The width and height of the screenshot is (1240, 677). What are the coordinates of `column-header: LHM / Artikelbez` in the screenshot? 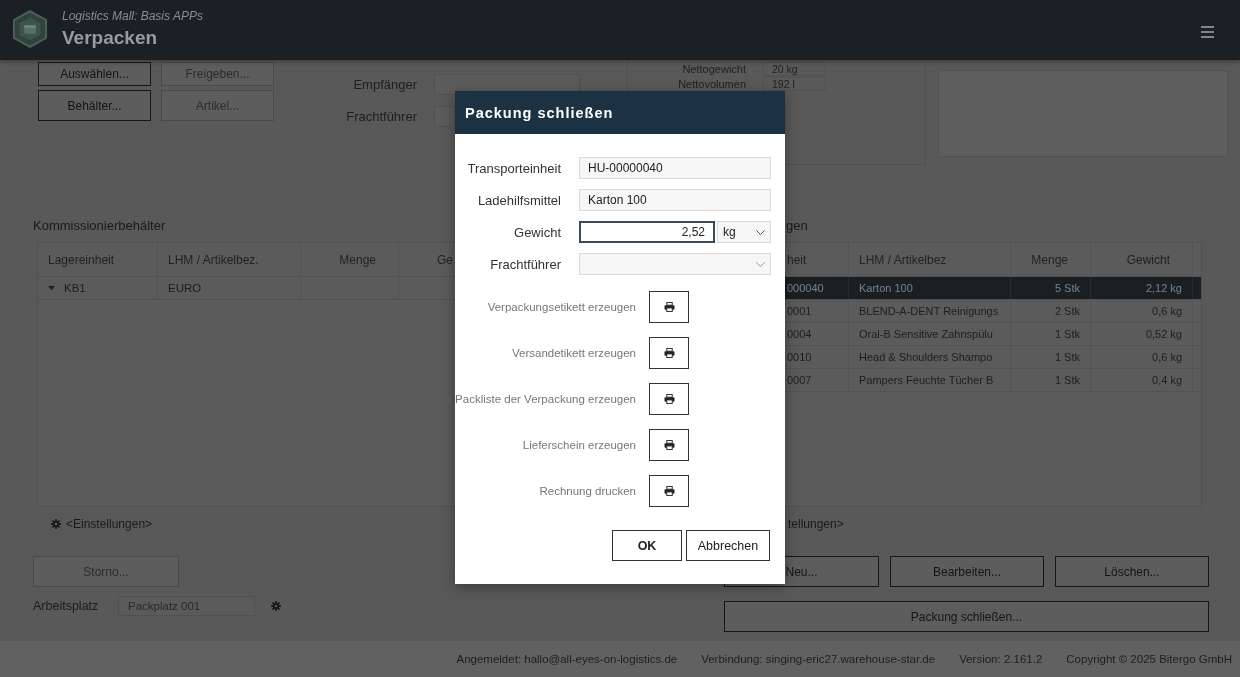 It's located at (930, 259).